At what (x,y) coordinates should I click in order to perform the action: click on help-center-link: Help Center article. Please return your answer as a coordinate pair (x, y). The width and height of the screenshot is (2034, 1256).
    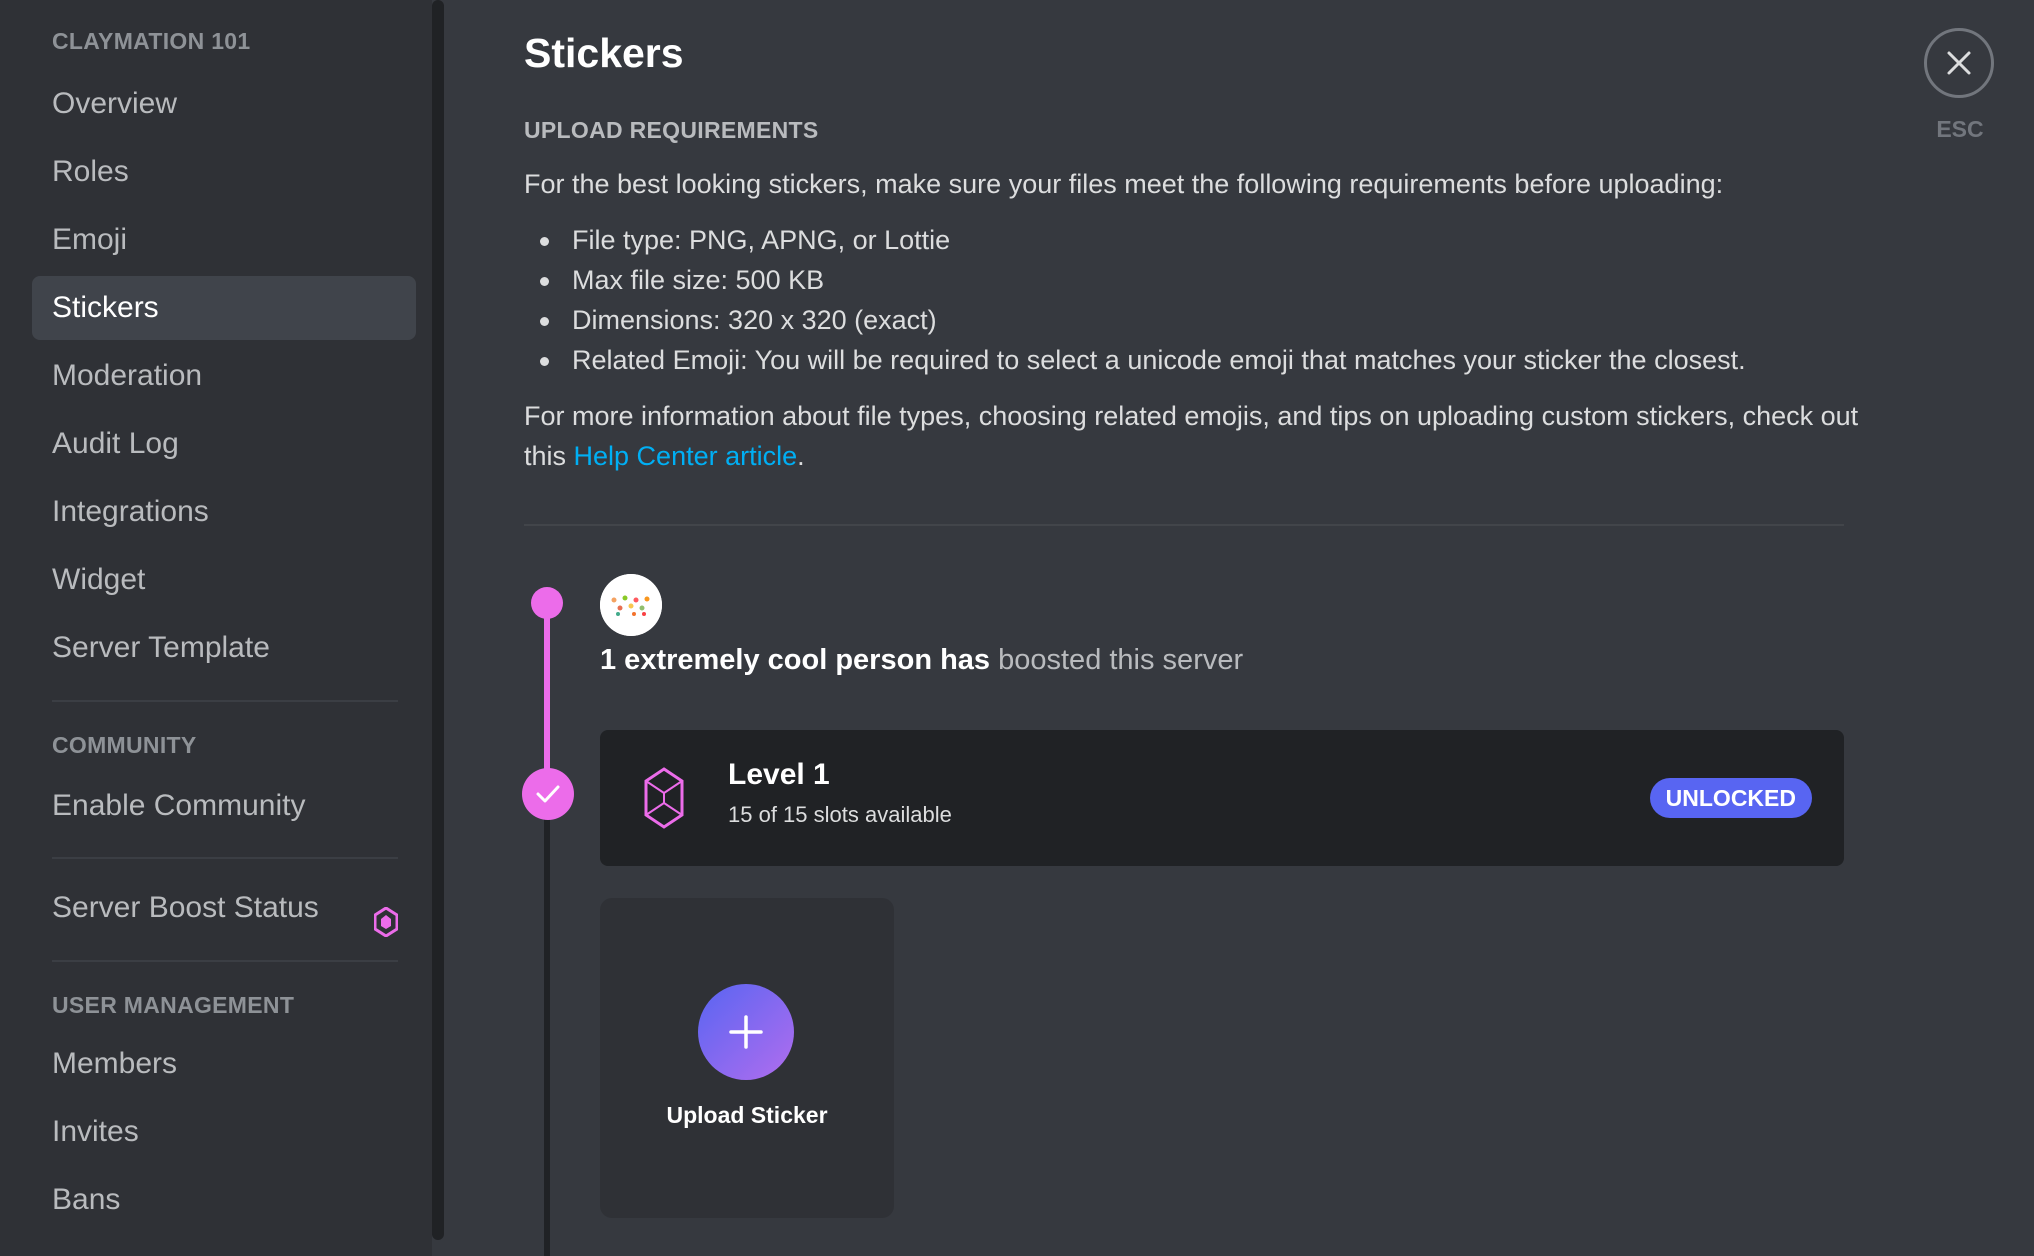
    Looking at the image, I should click on (686, 456).